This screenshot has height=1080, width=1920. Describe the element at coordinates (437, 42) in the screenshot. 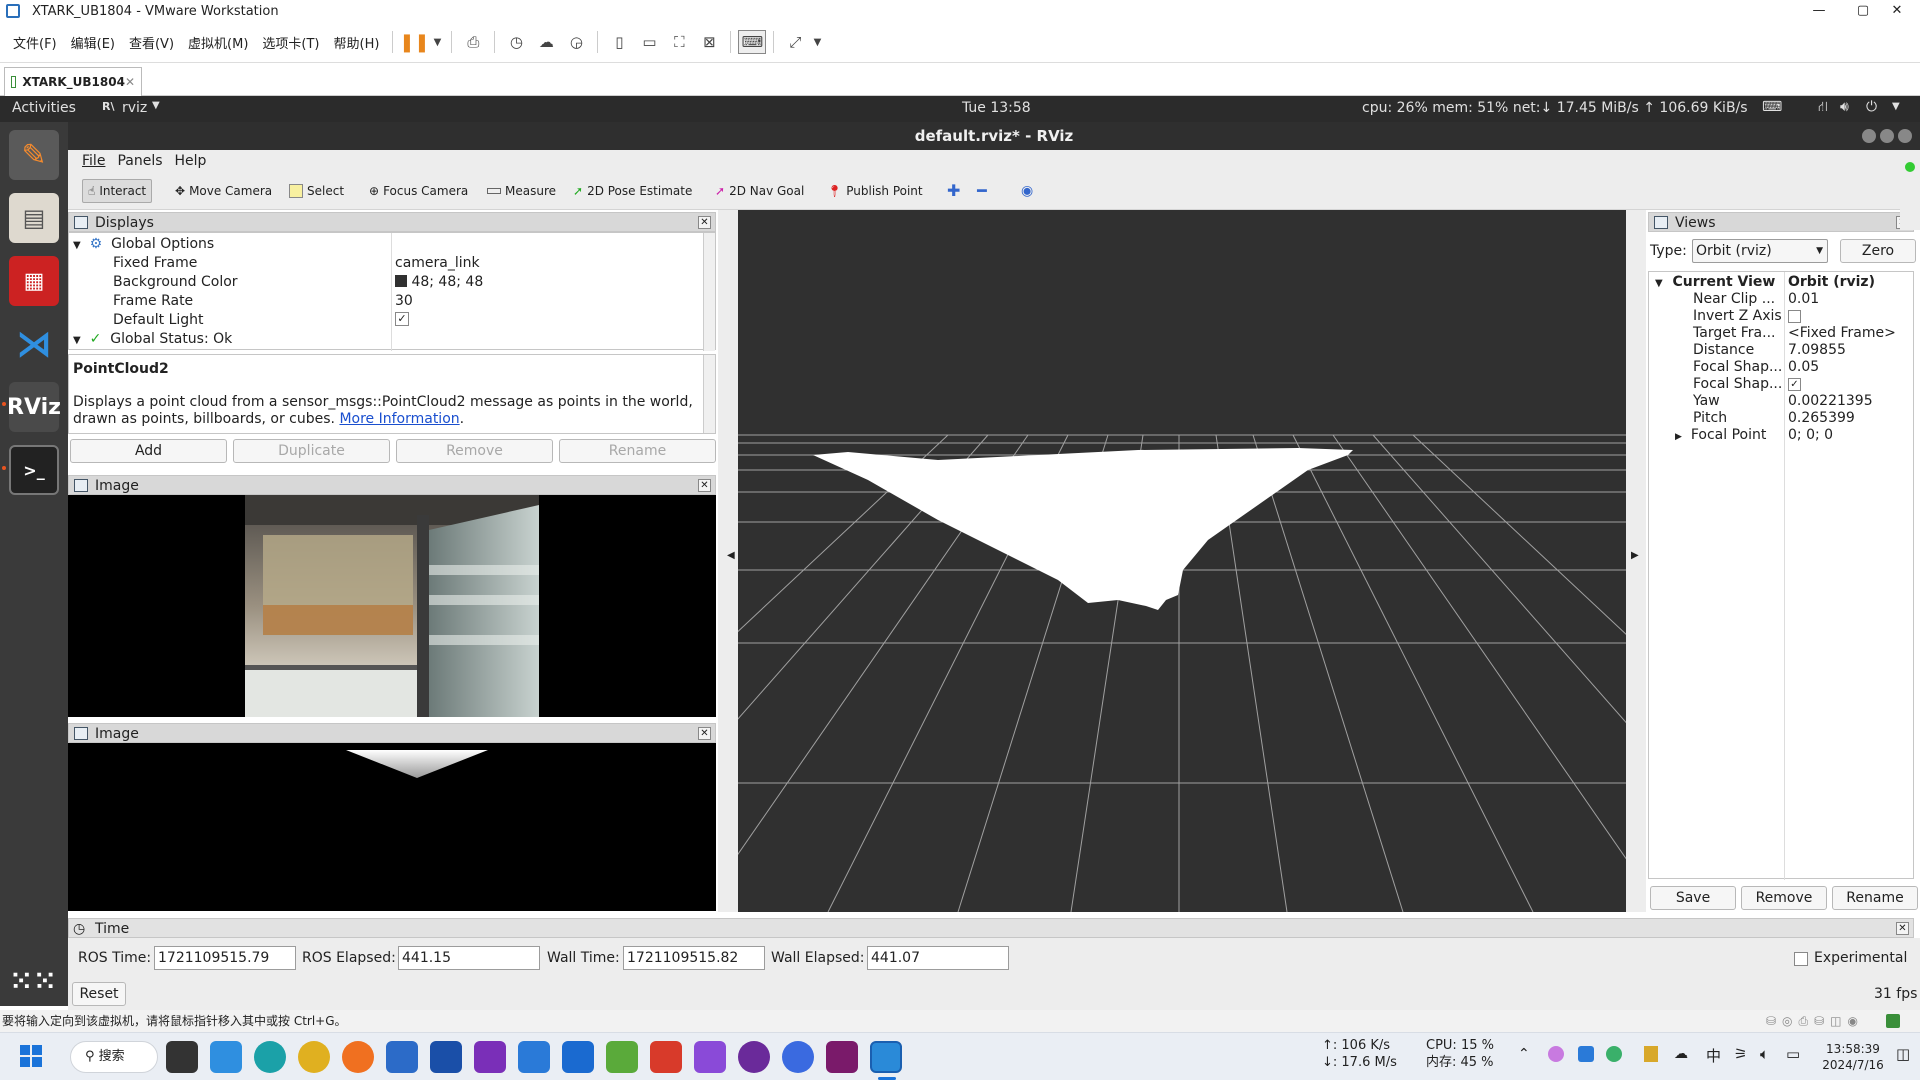

I see `dropdown-arrow-icon: ▼` at that location.